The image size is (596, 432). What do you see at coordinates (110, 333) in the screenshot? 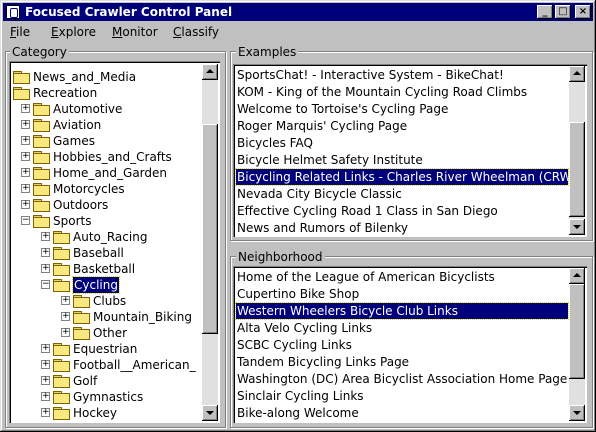
I see `tree-node-label: Other` at bounding box center [110, 333].